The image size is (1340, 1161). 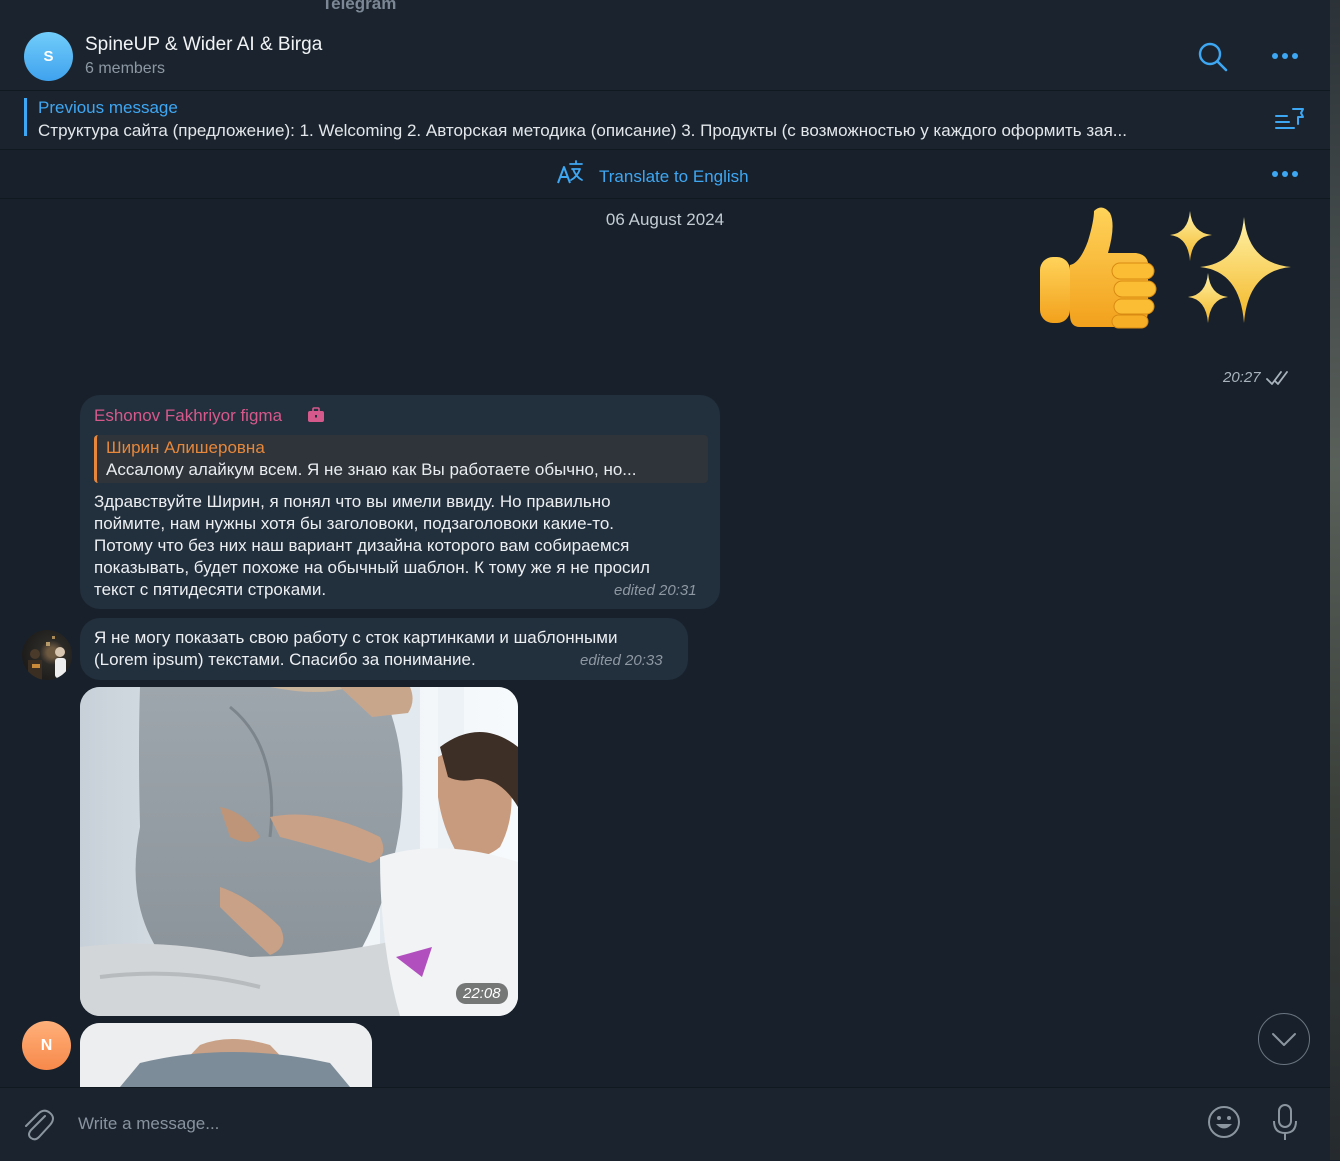 I want to click on scroll-down-button, so click(x=1284, y=1039).